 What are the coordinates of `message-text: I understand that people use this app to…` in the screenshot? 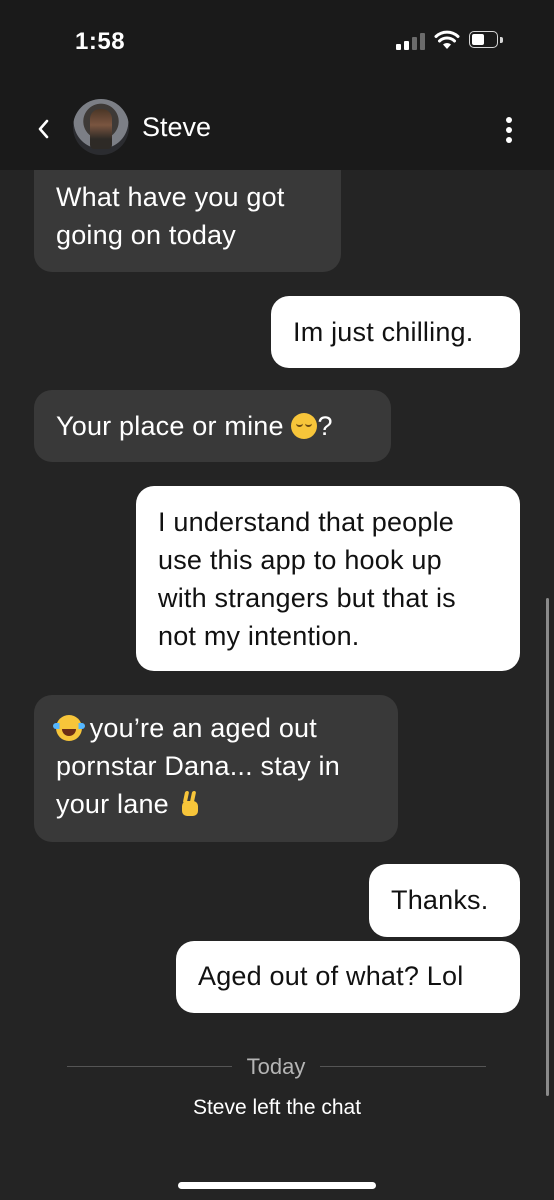 It's located at (307, 579).